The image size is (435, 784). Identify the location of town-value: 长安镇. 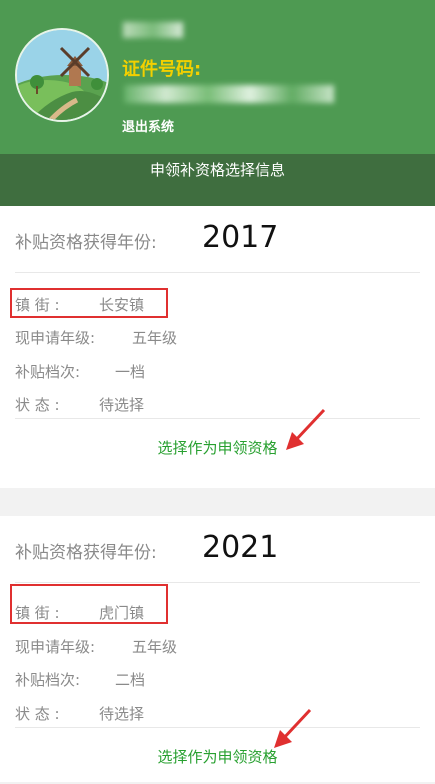
(122, 305).